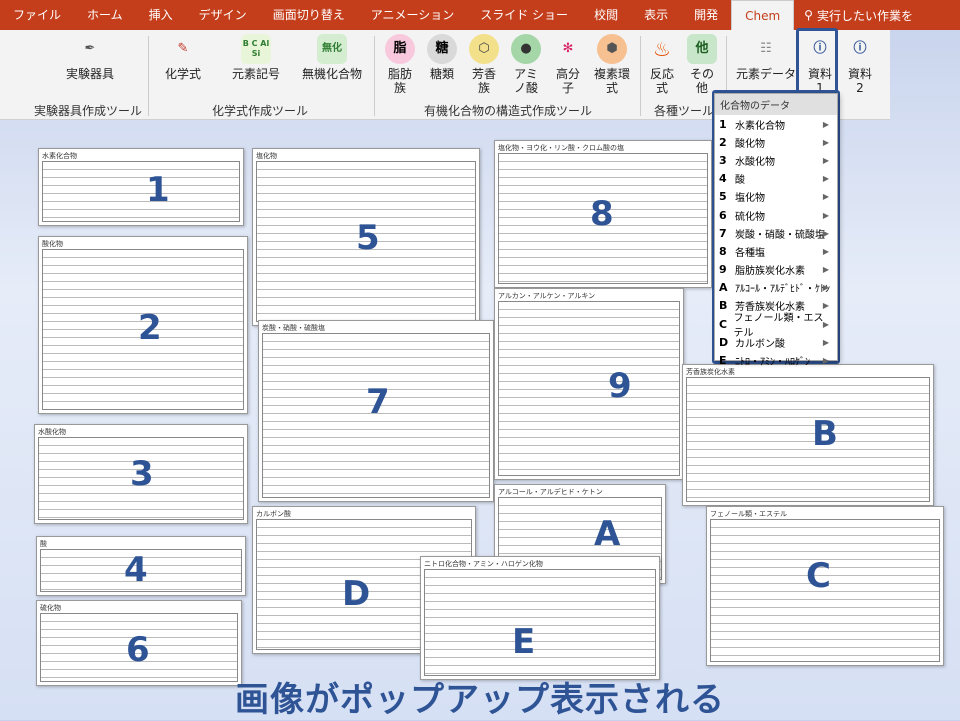 The width and height of the screenshot is (960, 721). I want to click on element-grid-icon: B C Al Si, so click(256, 49).